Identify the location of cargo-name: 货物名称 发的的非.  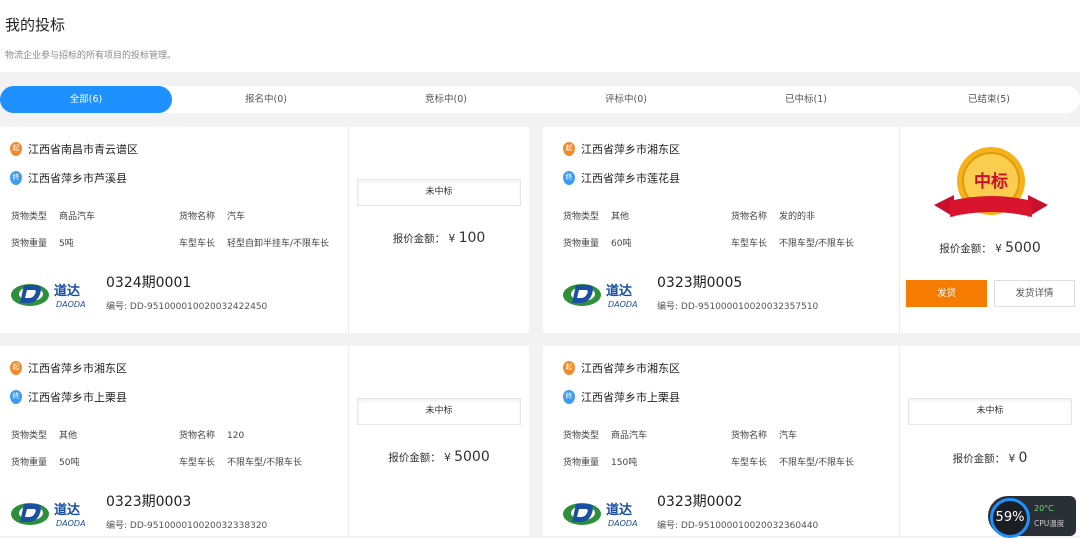
(773, 217).